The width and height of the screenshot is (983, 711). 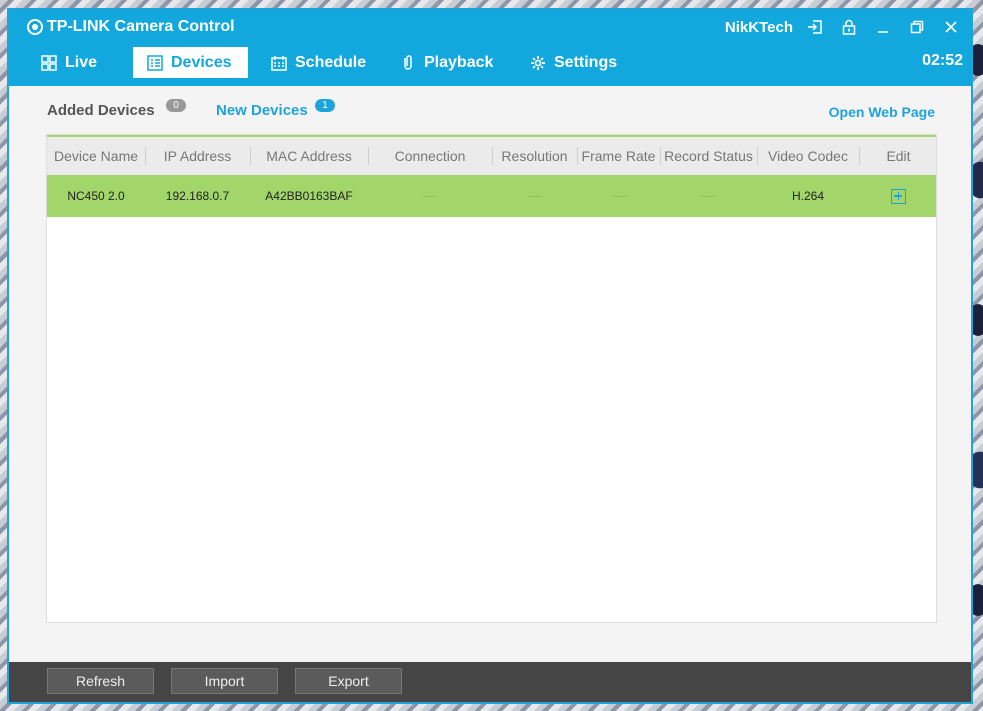 I want to click on subtab-added-devices: Added Devices, so click(x=101, y=110).